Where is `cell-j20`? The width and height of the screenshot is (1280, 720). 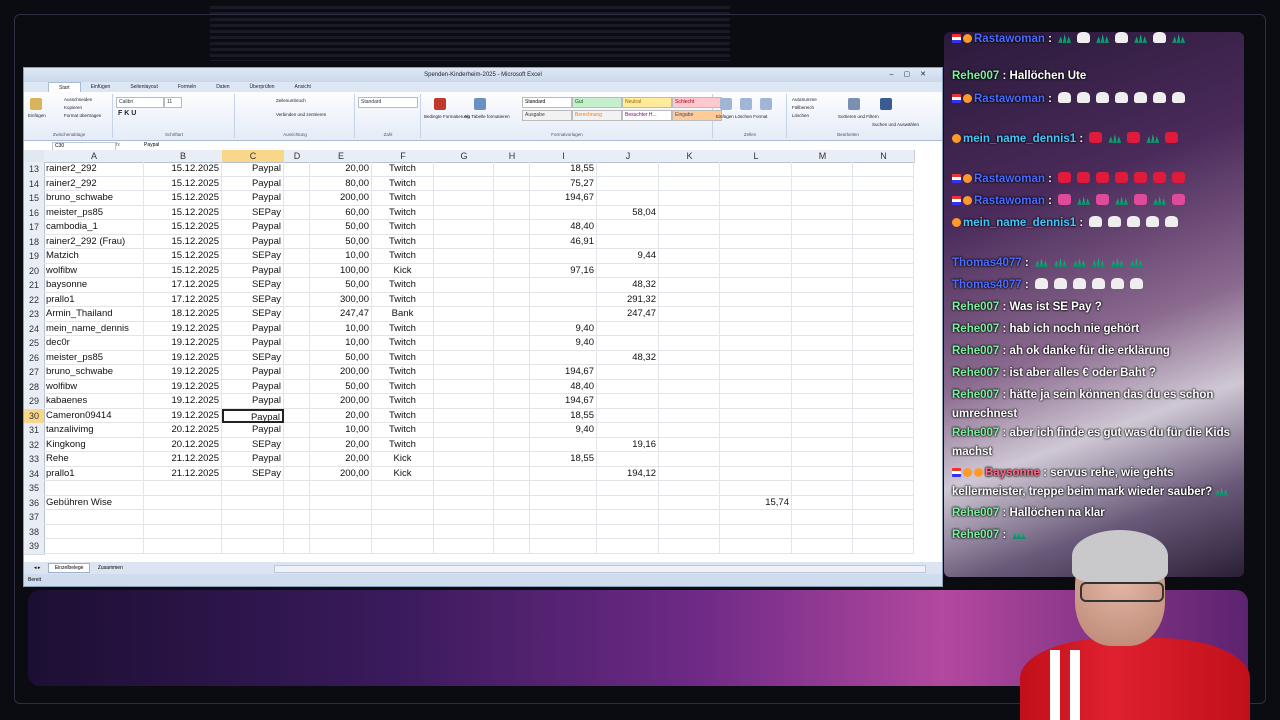 cell-j20 is located at coordinates (628, 270).